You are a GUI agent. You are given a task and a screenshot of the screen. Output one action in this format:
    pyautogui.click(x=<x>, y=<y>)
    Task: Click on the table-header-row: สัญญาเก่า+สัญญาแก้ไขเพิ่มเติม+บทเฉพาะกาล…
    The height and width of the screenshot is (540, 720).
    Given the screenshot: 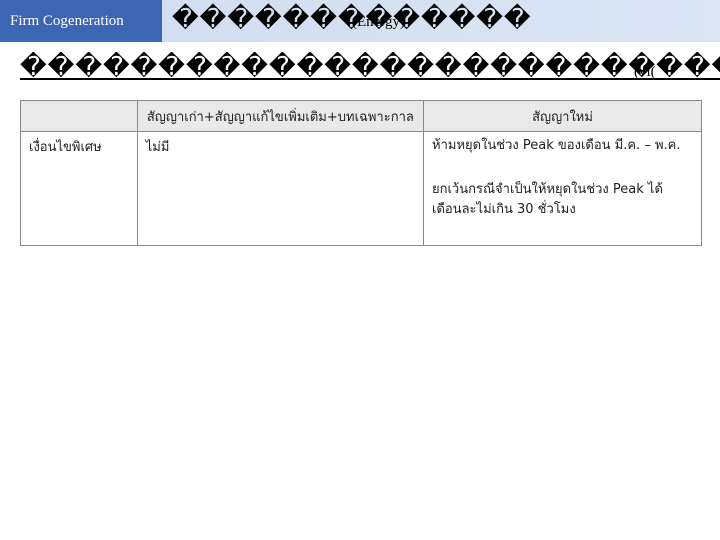 What is the action you would take?
    pyautogui.click(x=361, y=116)
    